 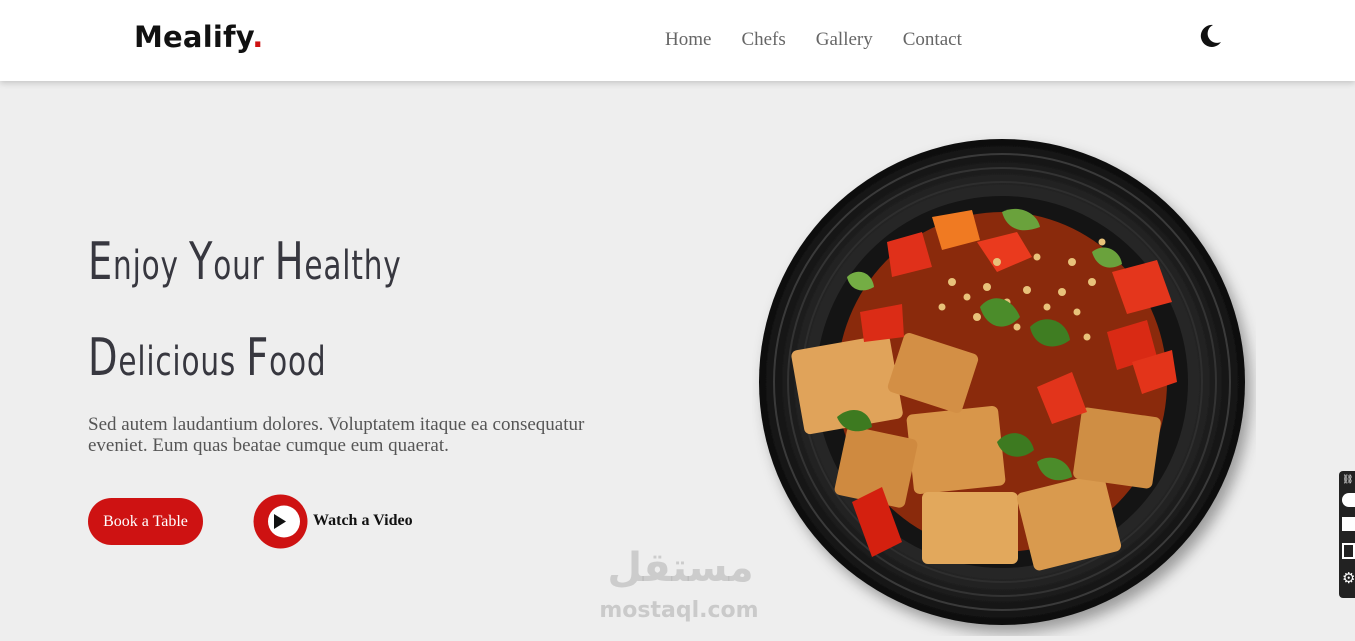 What do you see at coordinates (844, 40) in the screenshot?
I see `nav-gallery: Gallery` at bounding box center [844, 40].